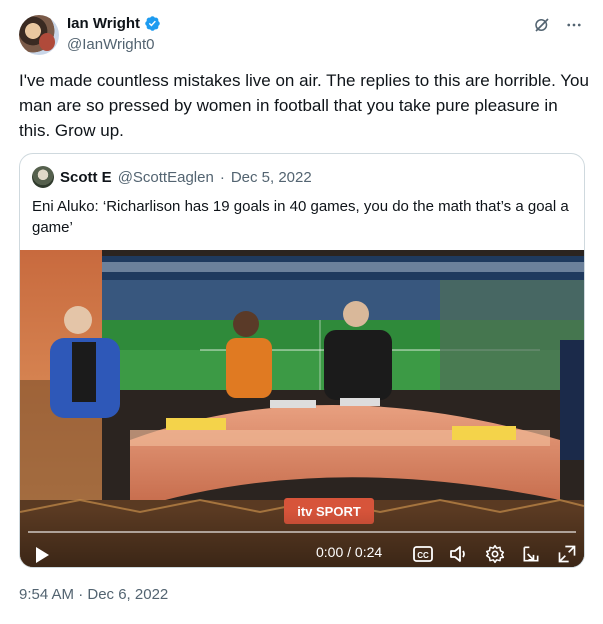 This screenshot has height=624, width=603. Describe the element at coordinates (152, 23) in the screenshot. I see `verified-icon` at that location.